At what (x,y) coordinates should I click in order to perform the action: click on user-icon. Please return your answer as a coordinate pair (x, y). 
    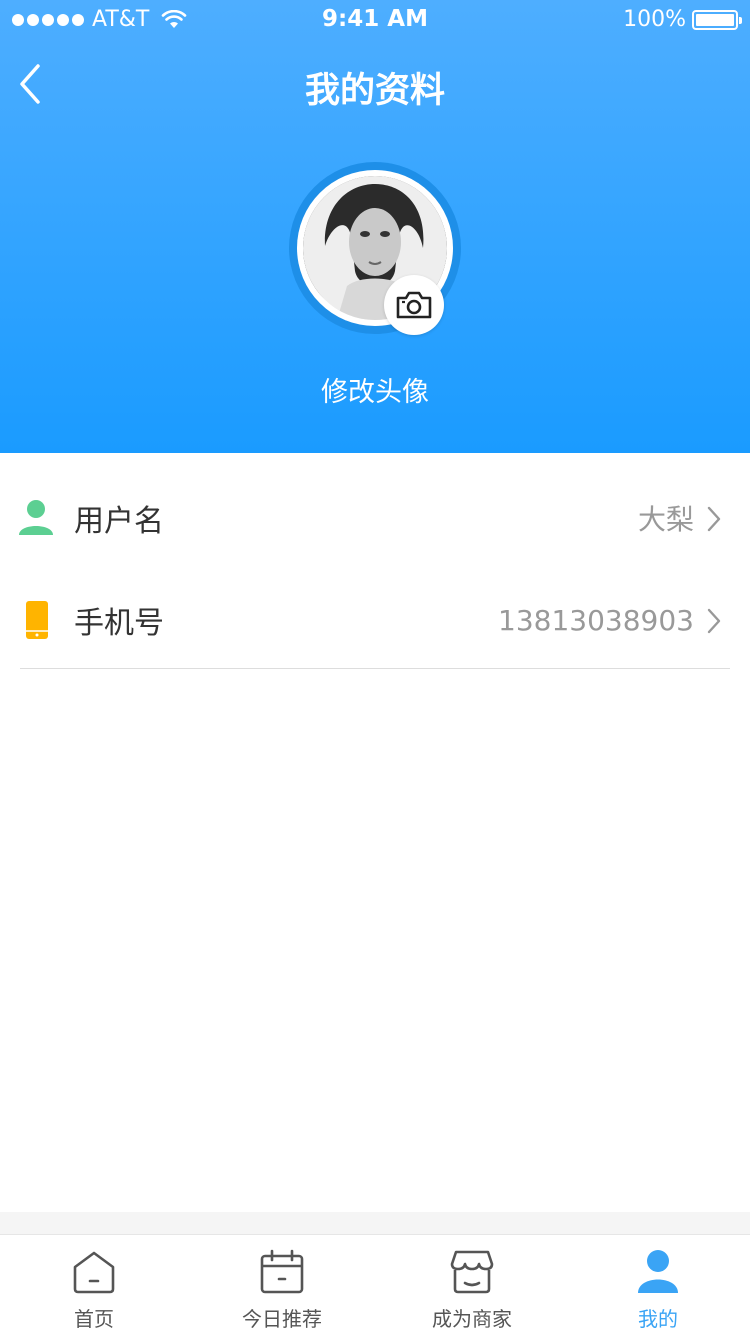
    Looking at the image, I should click on (658, 1271).